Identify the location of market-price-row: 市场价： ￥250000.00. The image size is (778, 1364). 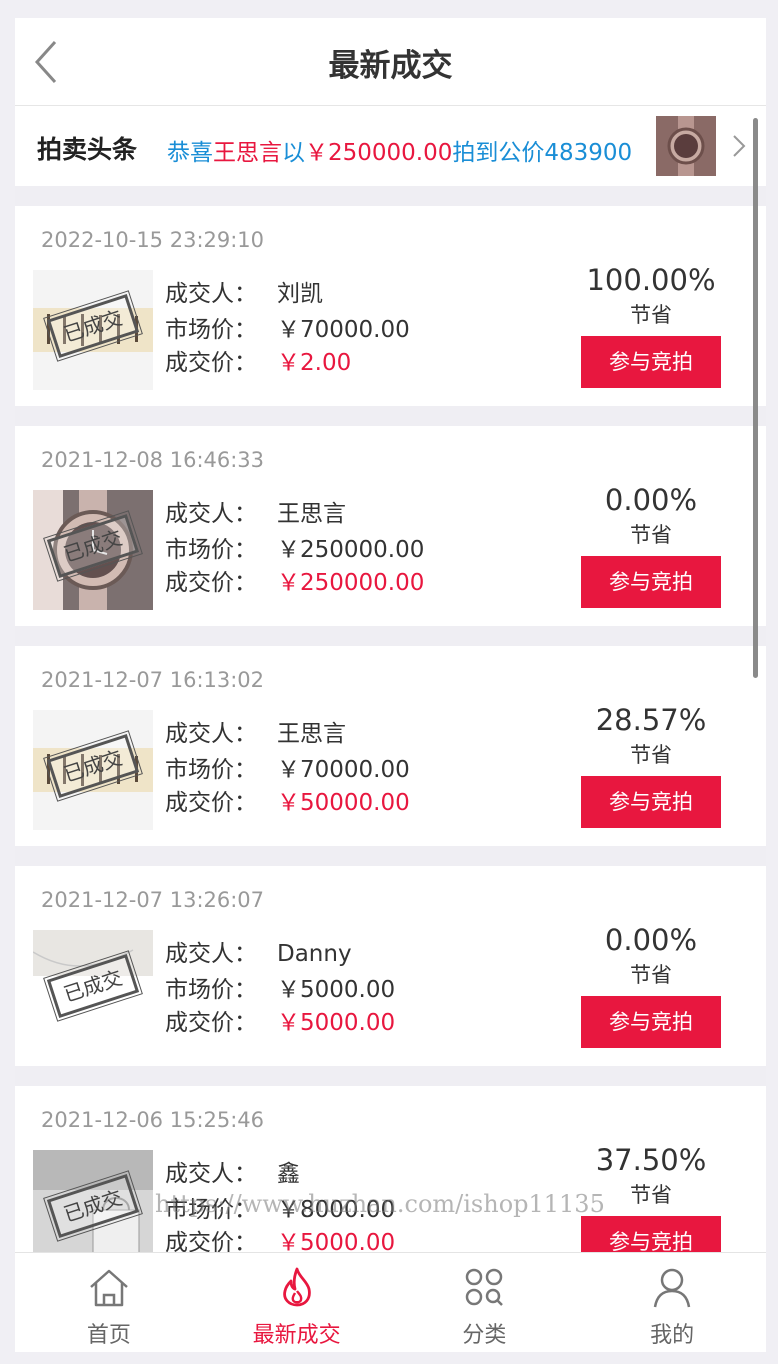
(294, 550).